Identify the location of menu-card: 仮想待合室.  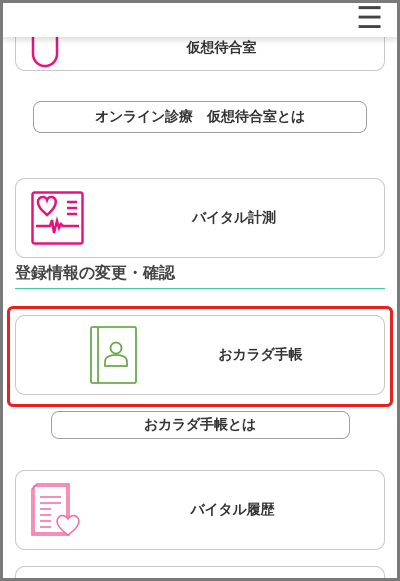
(200, 54).